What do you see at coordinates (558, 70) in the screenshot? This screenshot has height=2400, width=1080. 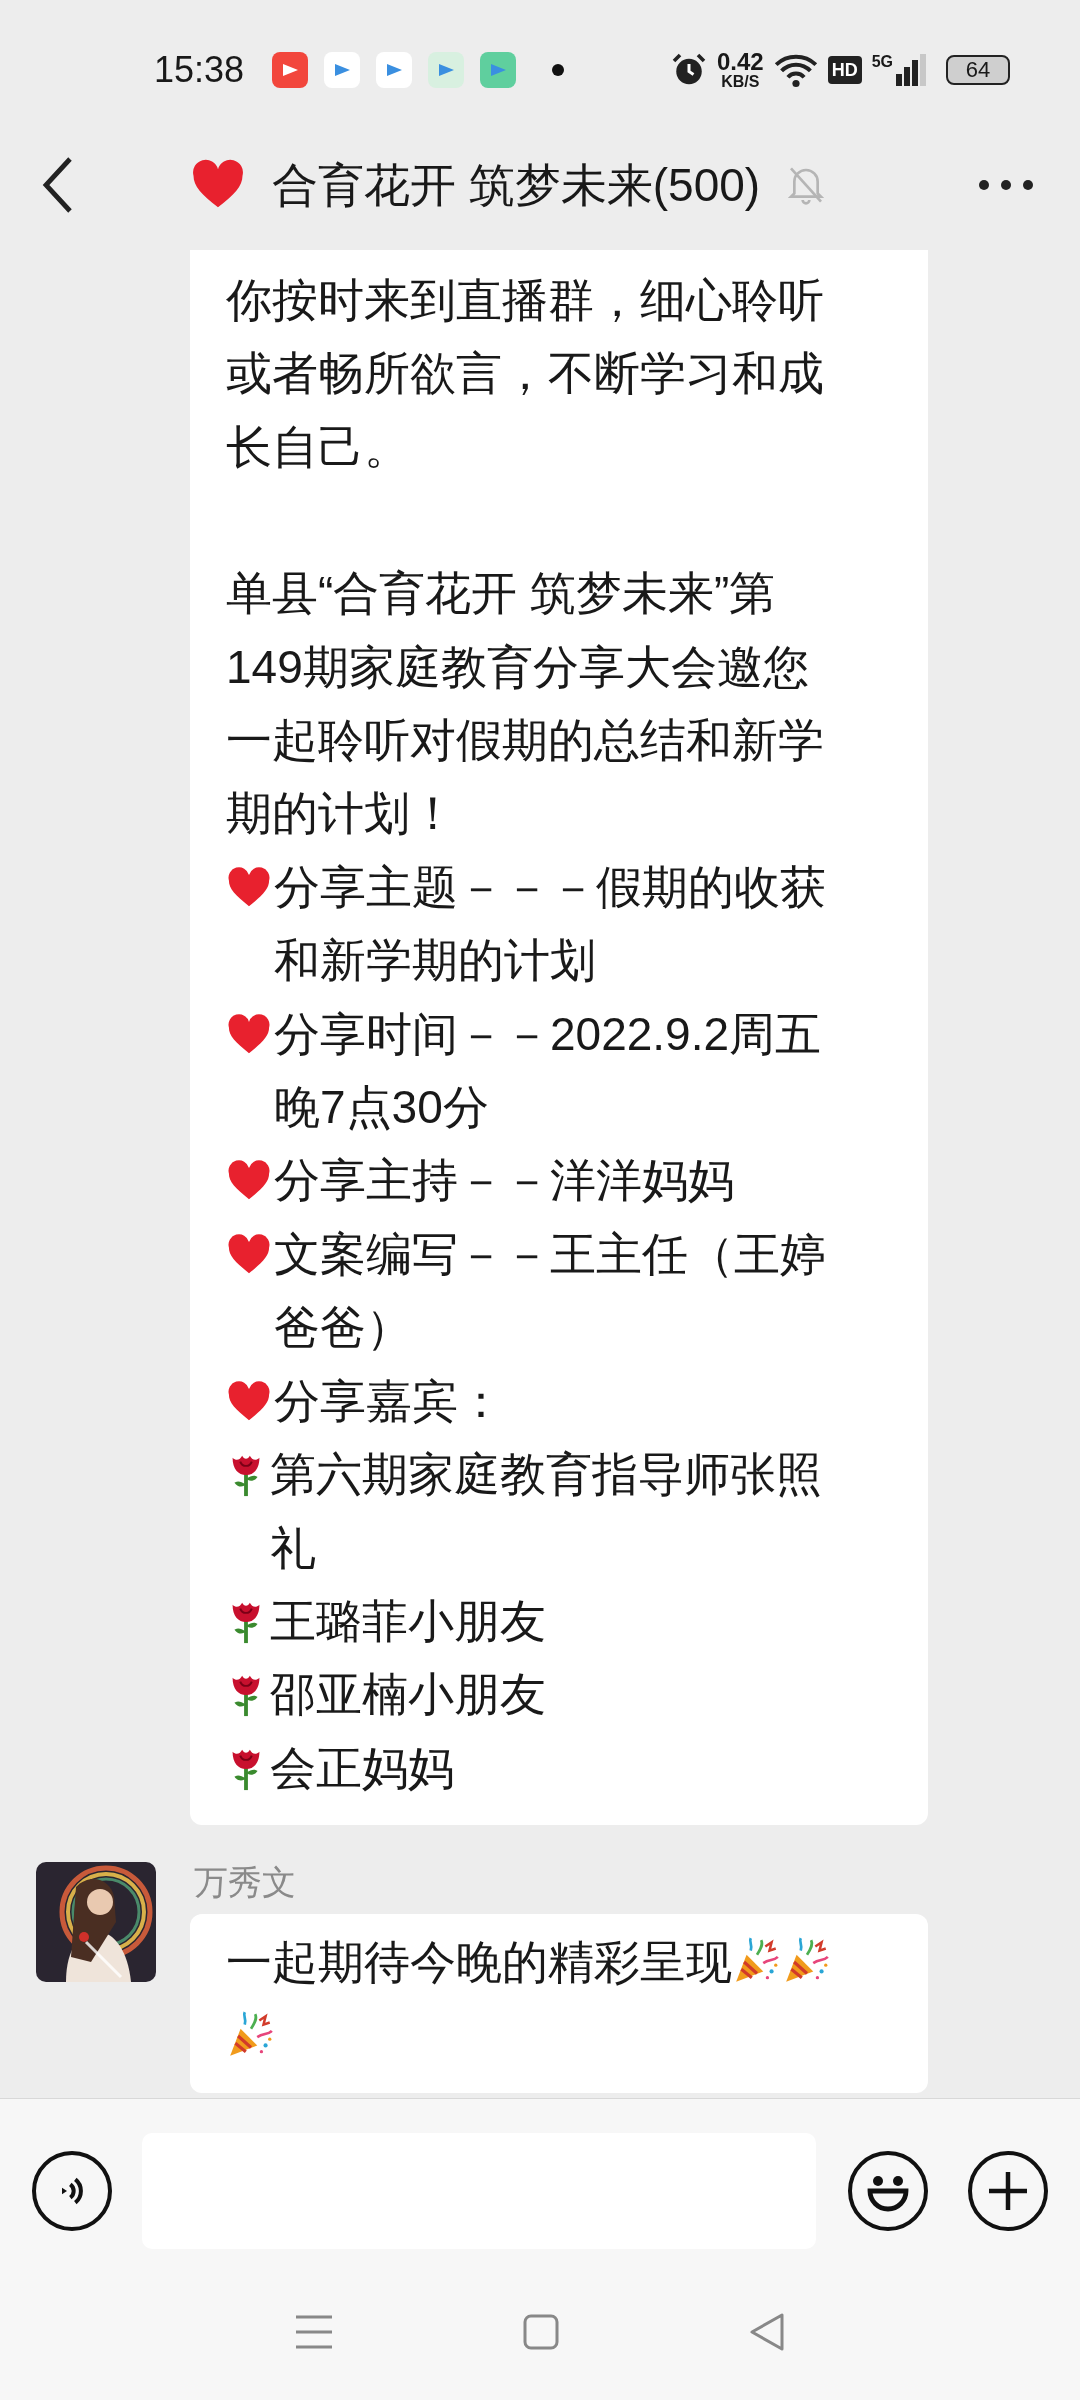 I see `dot-icon` at bounding box center [558, 70].